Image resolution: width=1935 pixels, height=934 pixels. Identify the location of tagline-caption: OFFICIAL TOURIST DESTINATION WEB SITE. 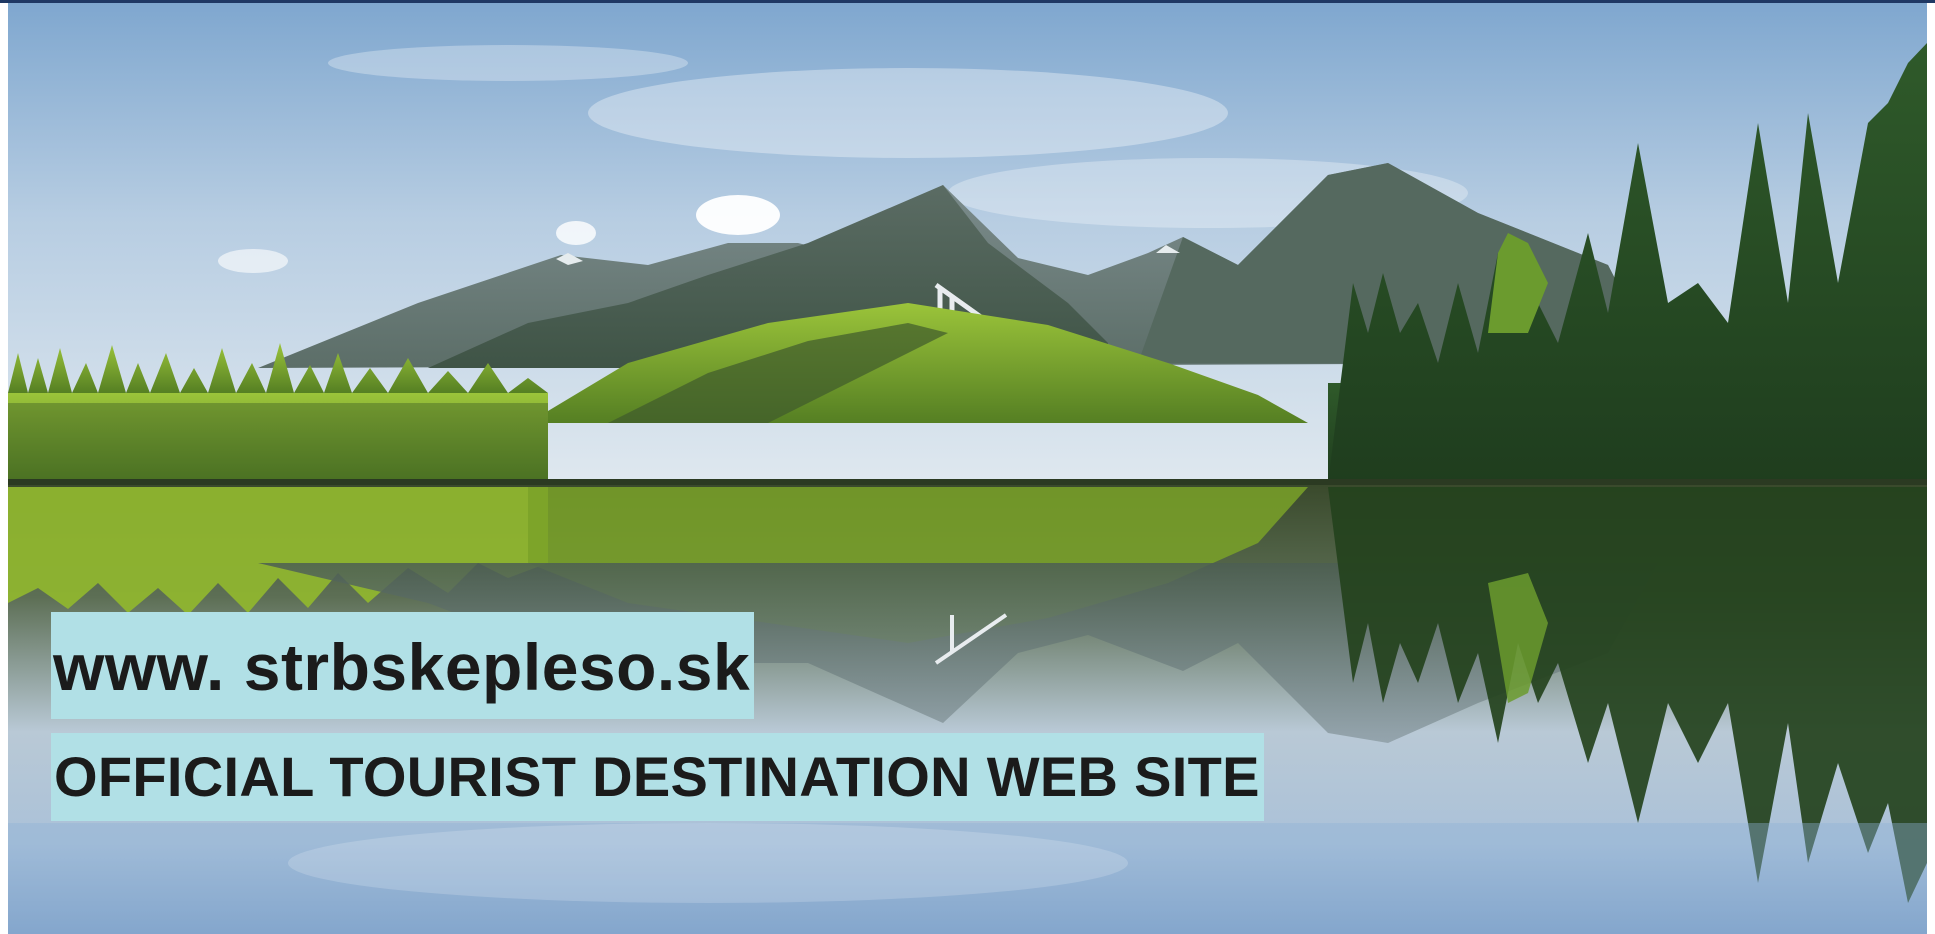
(657, 777).